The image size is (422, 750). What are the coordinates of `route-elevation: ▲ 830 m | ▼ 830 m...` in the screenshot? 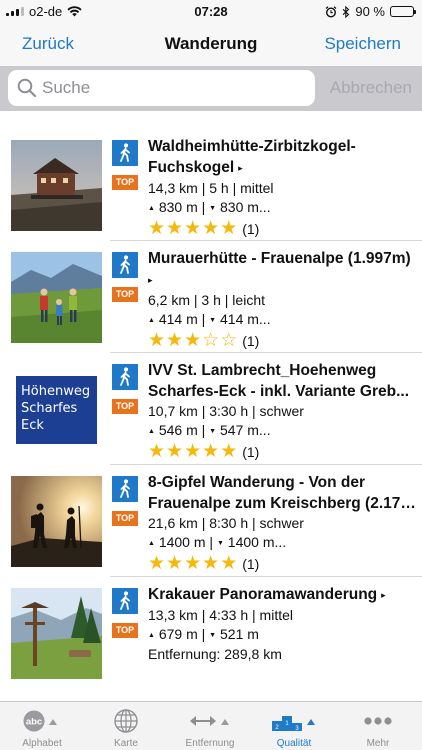 It's located at (209, 207).